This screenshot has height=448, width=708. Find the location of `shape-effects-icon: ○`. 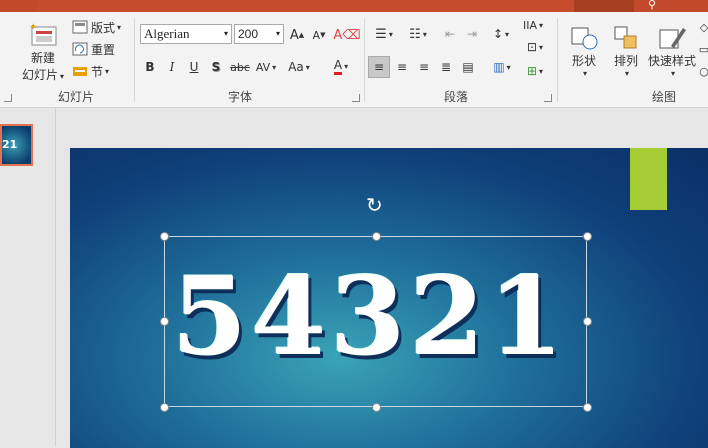

shape-effects-icon: ○ is located at coordinates (703, 71).